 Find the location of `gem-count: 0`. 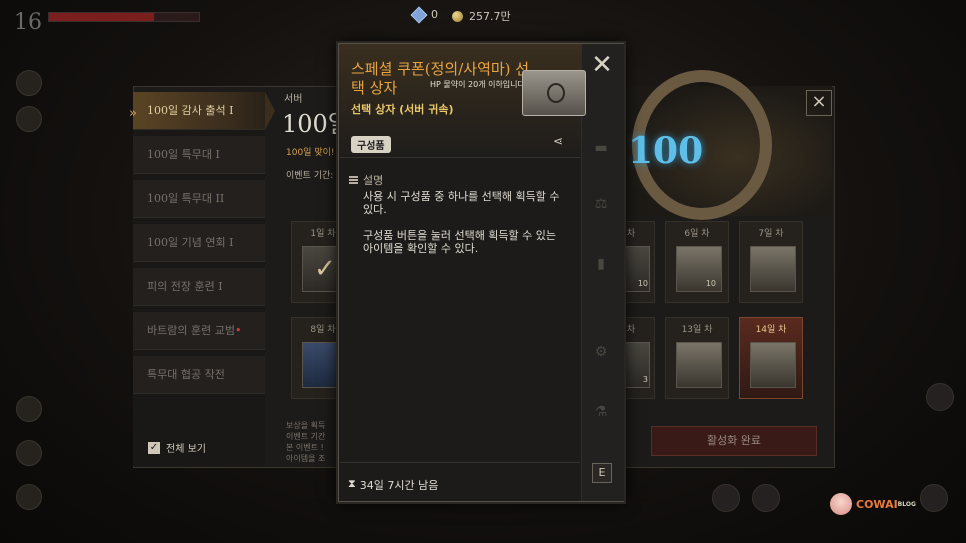

gem-count: 0 is located at coordinates (434, 14).